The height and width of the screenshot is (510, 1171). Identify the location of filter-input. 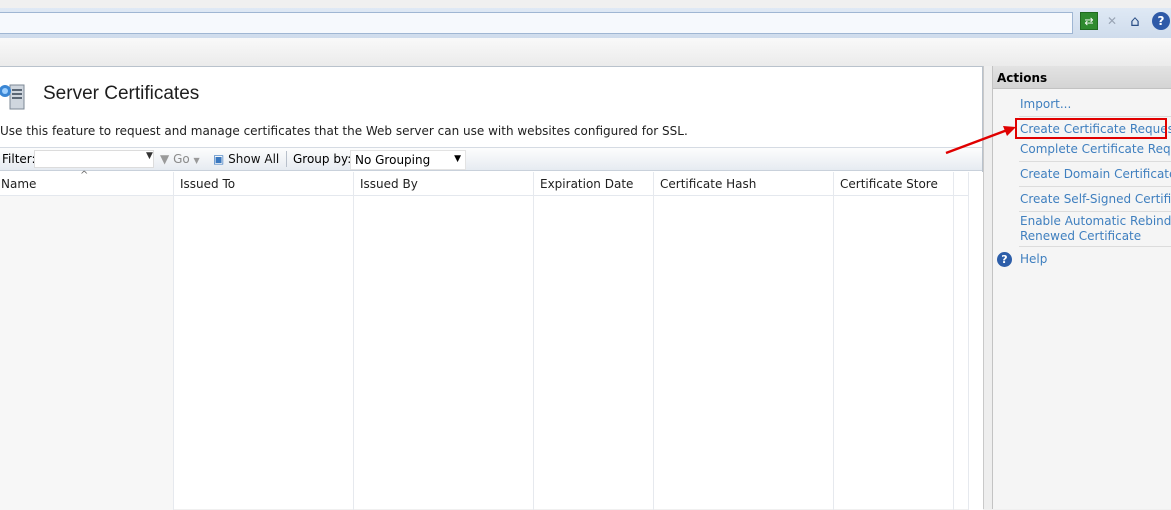
(94, 159).